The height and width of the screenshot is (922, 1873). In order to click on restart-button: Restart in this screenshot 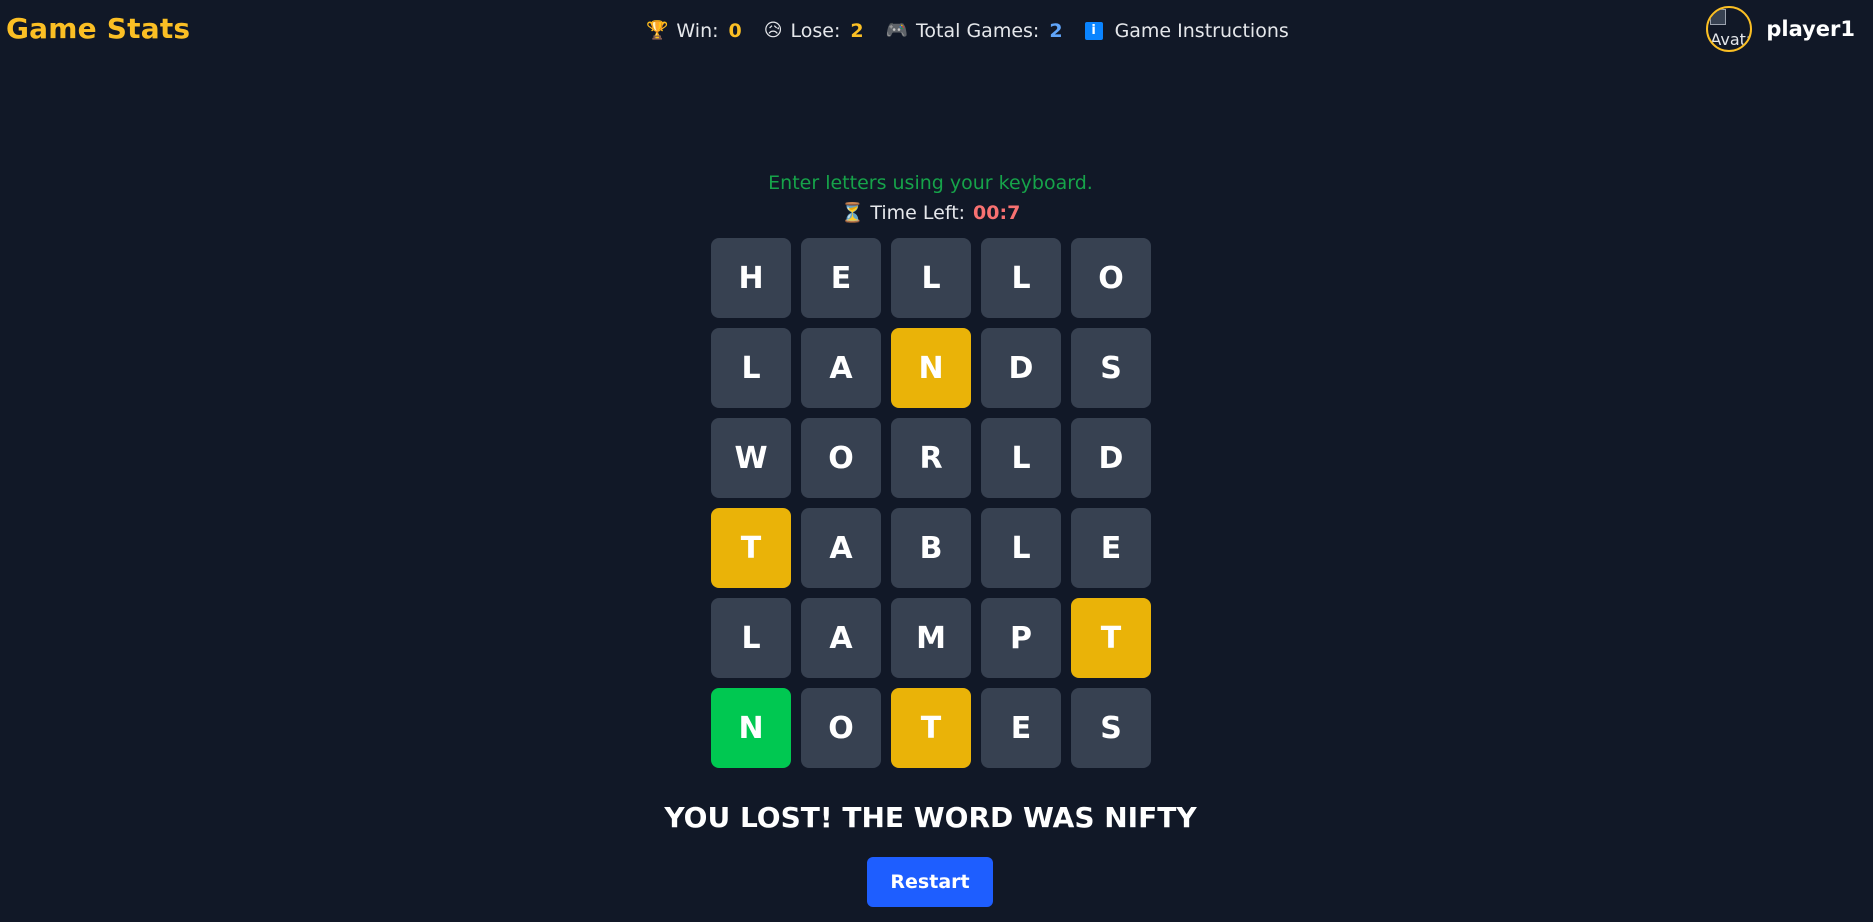, I will do `click(930, 882)`.